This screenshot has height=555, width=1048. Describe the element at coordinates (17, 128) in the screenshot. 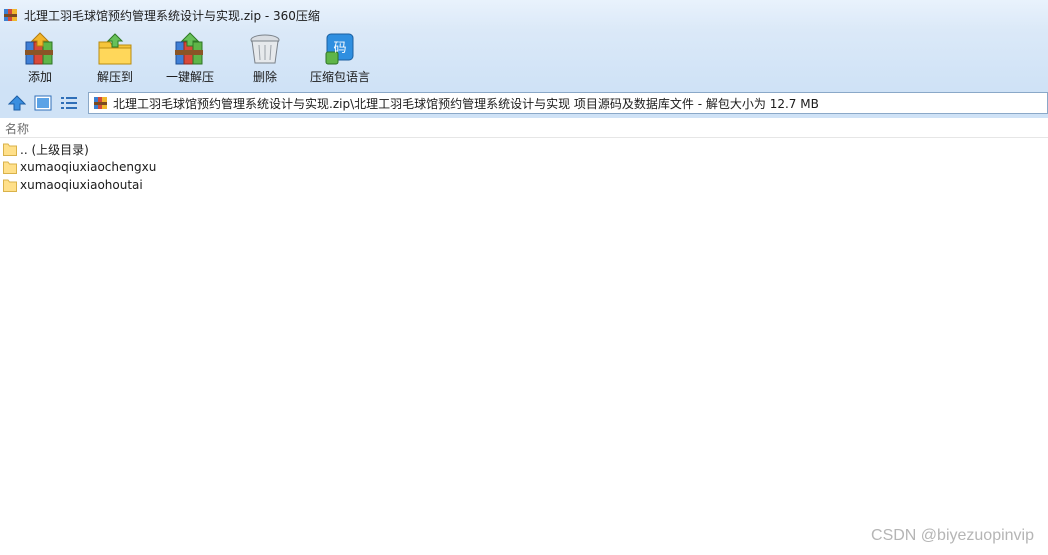

I see `column-header-name: 名称` at that location.